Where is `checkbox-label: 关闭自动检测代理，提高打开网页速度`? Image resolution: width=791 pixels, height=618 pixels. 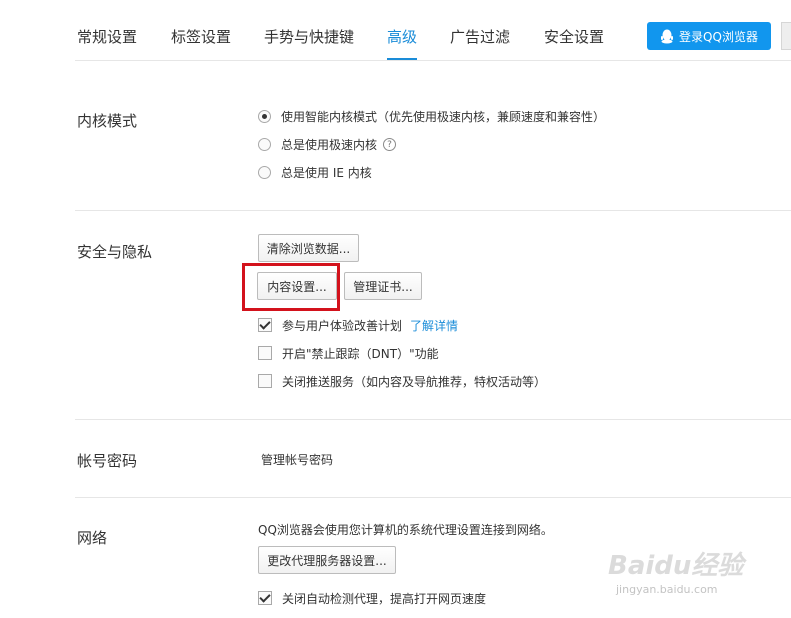 checkbox-label: 关闭自动检测代理，提高打开网页速度 is located at coordinates (384, 598).